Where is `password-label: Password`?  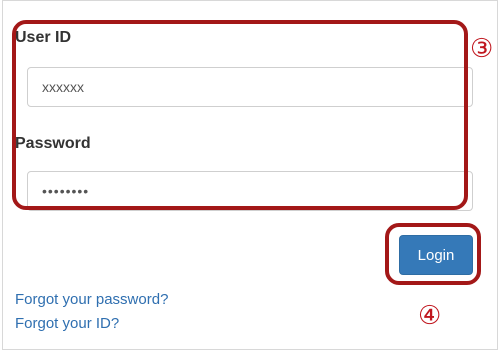
password-label: Password is located at coordinates (53, 143).